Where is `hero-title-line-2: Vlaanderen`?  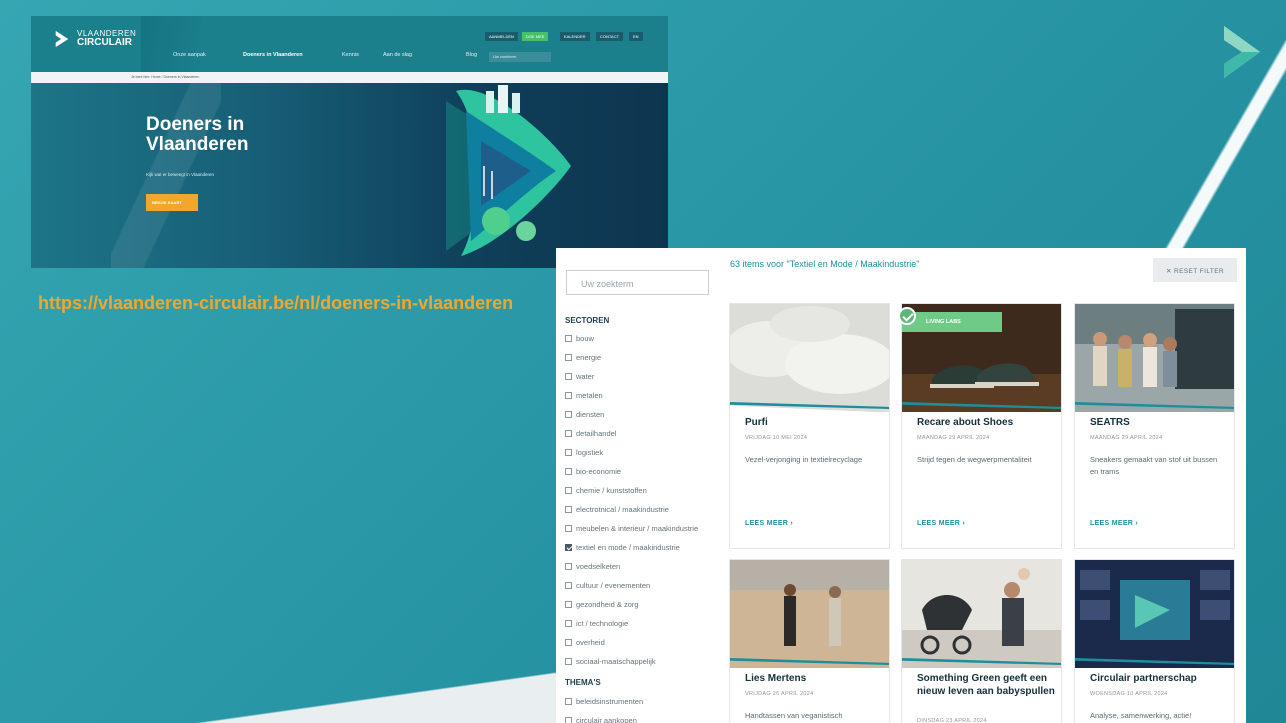
hero-title-line-2: Vlaanderen is located at coordinates (197, 144).